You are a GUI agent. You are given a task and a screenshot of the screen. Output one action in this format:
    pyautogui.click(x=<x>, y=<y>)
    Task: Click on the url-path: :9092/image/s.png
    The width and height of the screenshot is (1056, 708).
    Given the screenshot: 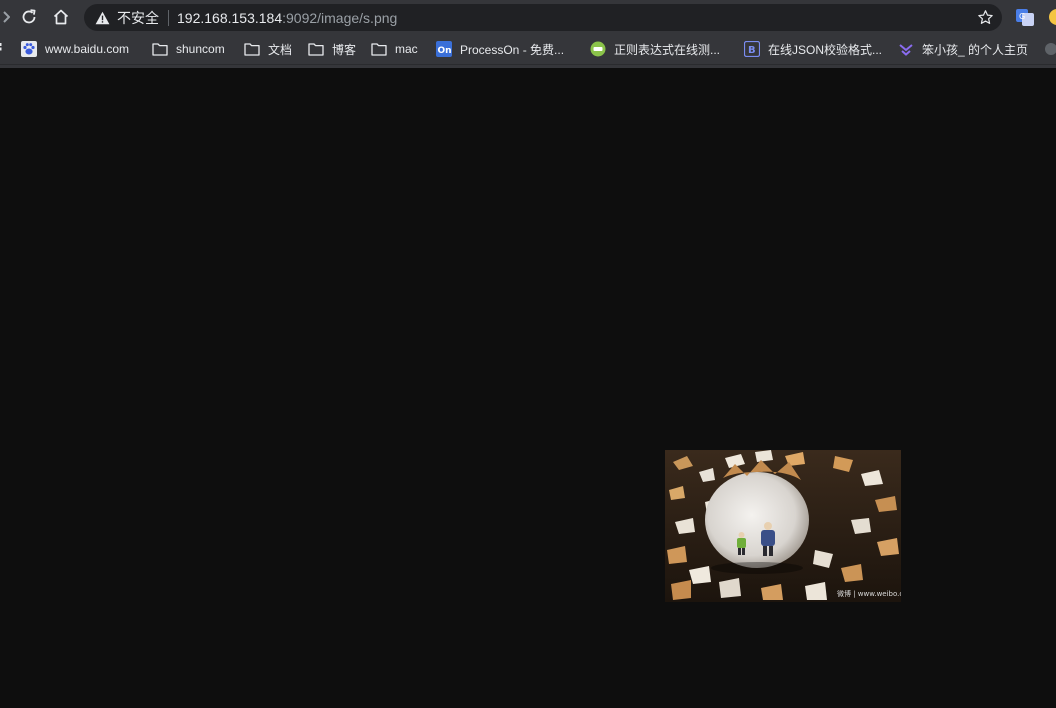 What is the action you would take?
    pyautogui.click(x=340, y=17)
    